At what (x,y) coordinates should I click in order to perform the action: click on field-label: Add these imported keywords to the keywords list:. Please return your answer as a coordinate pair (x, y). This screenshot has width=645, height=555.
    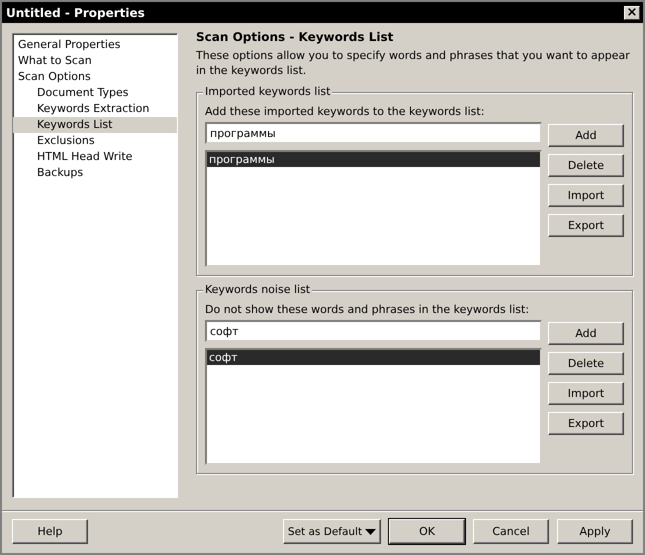
    Looking at the image, I should click on (345, 111).